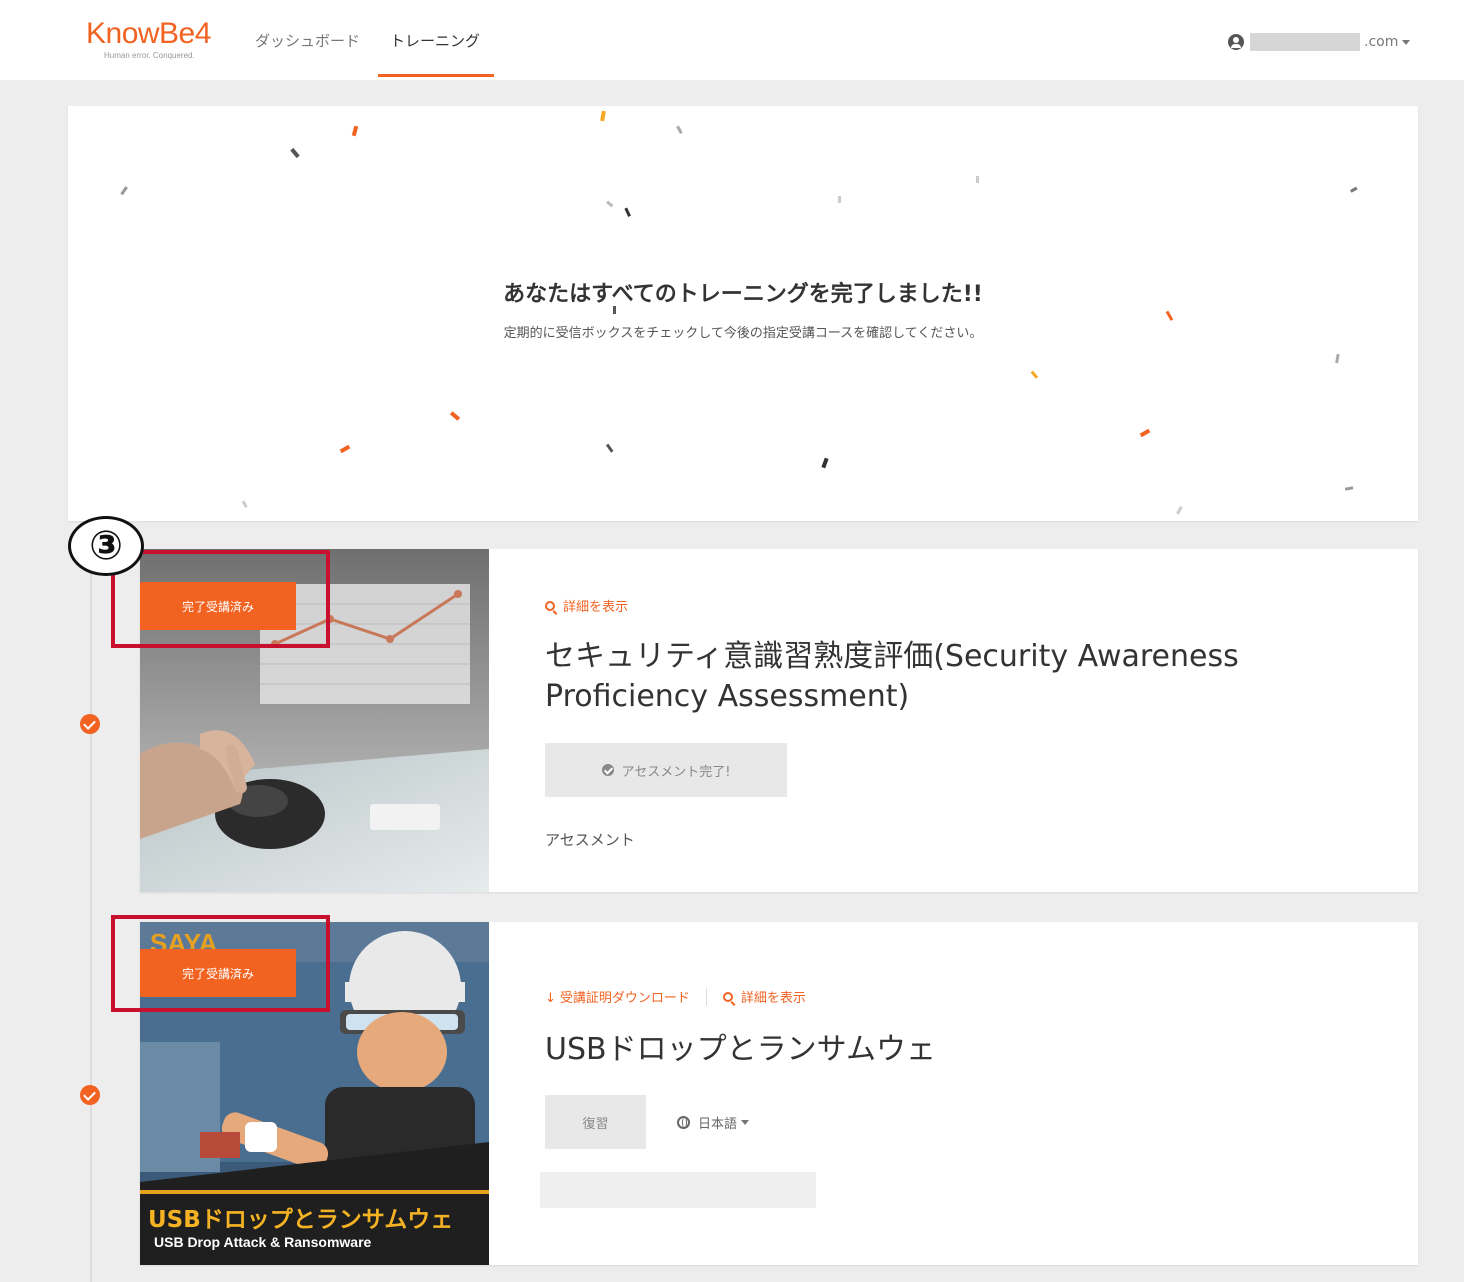  What do you see at coordinates (607, 770) in the screenshot?
I see `check-circle-icon` at bounding box center [607, 770].